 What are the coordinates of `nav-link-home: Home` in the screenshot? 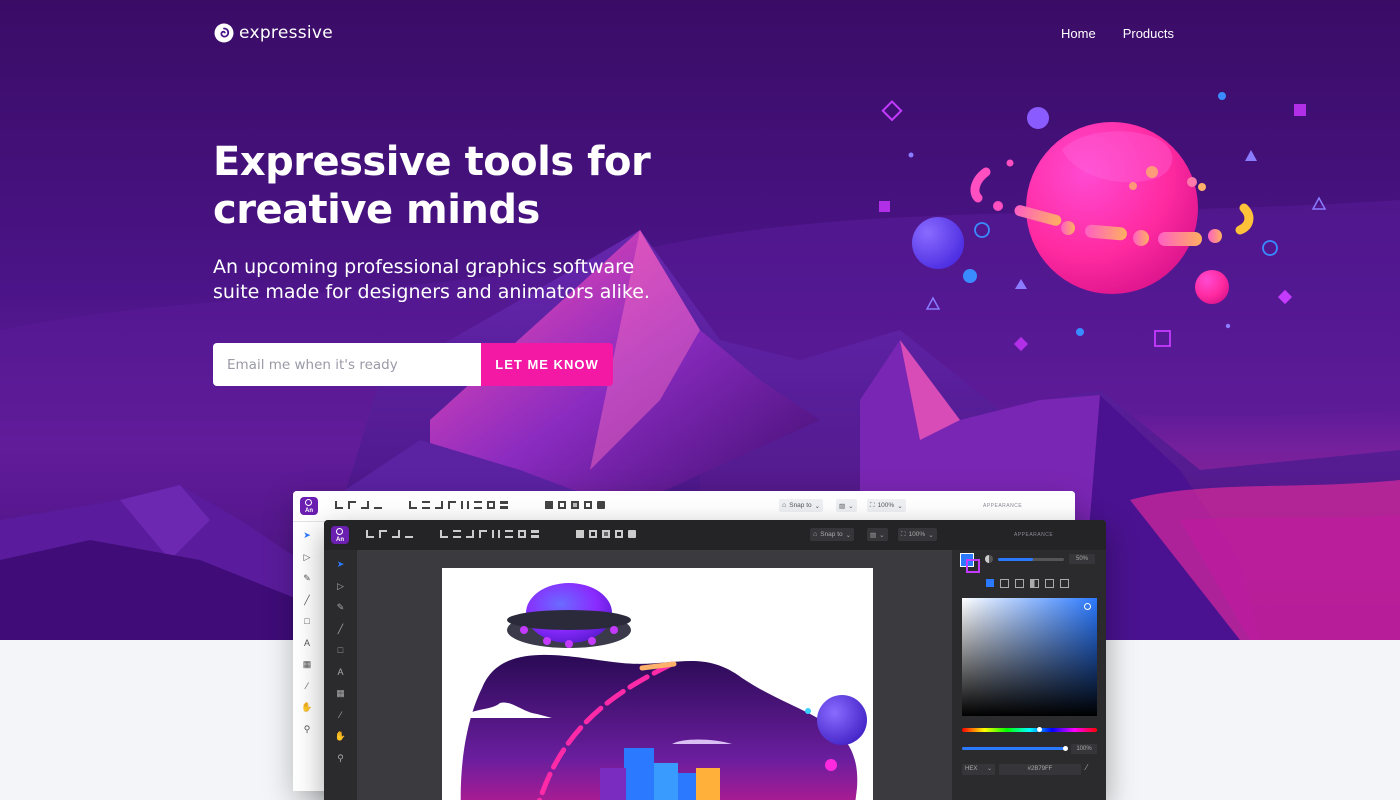 It's located at (1078, 33).